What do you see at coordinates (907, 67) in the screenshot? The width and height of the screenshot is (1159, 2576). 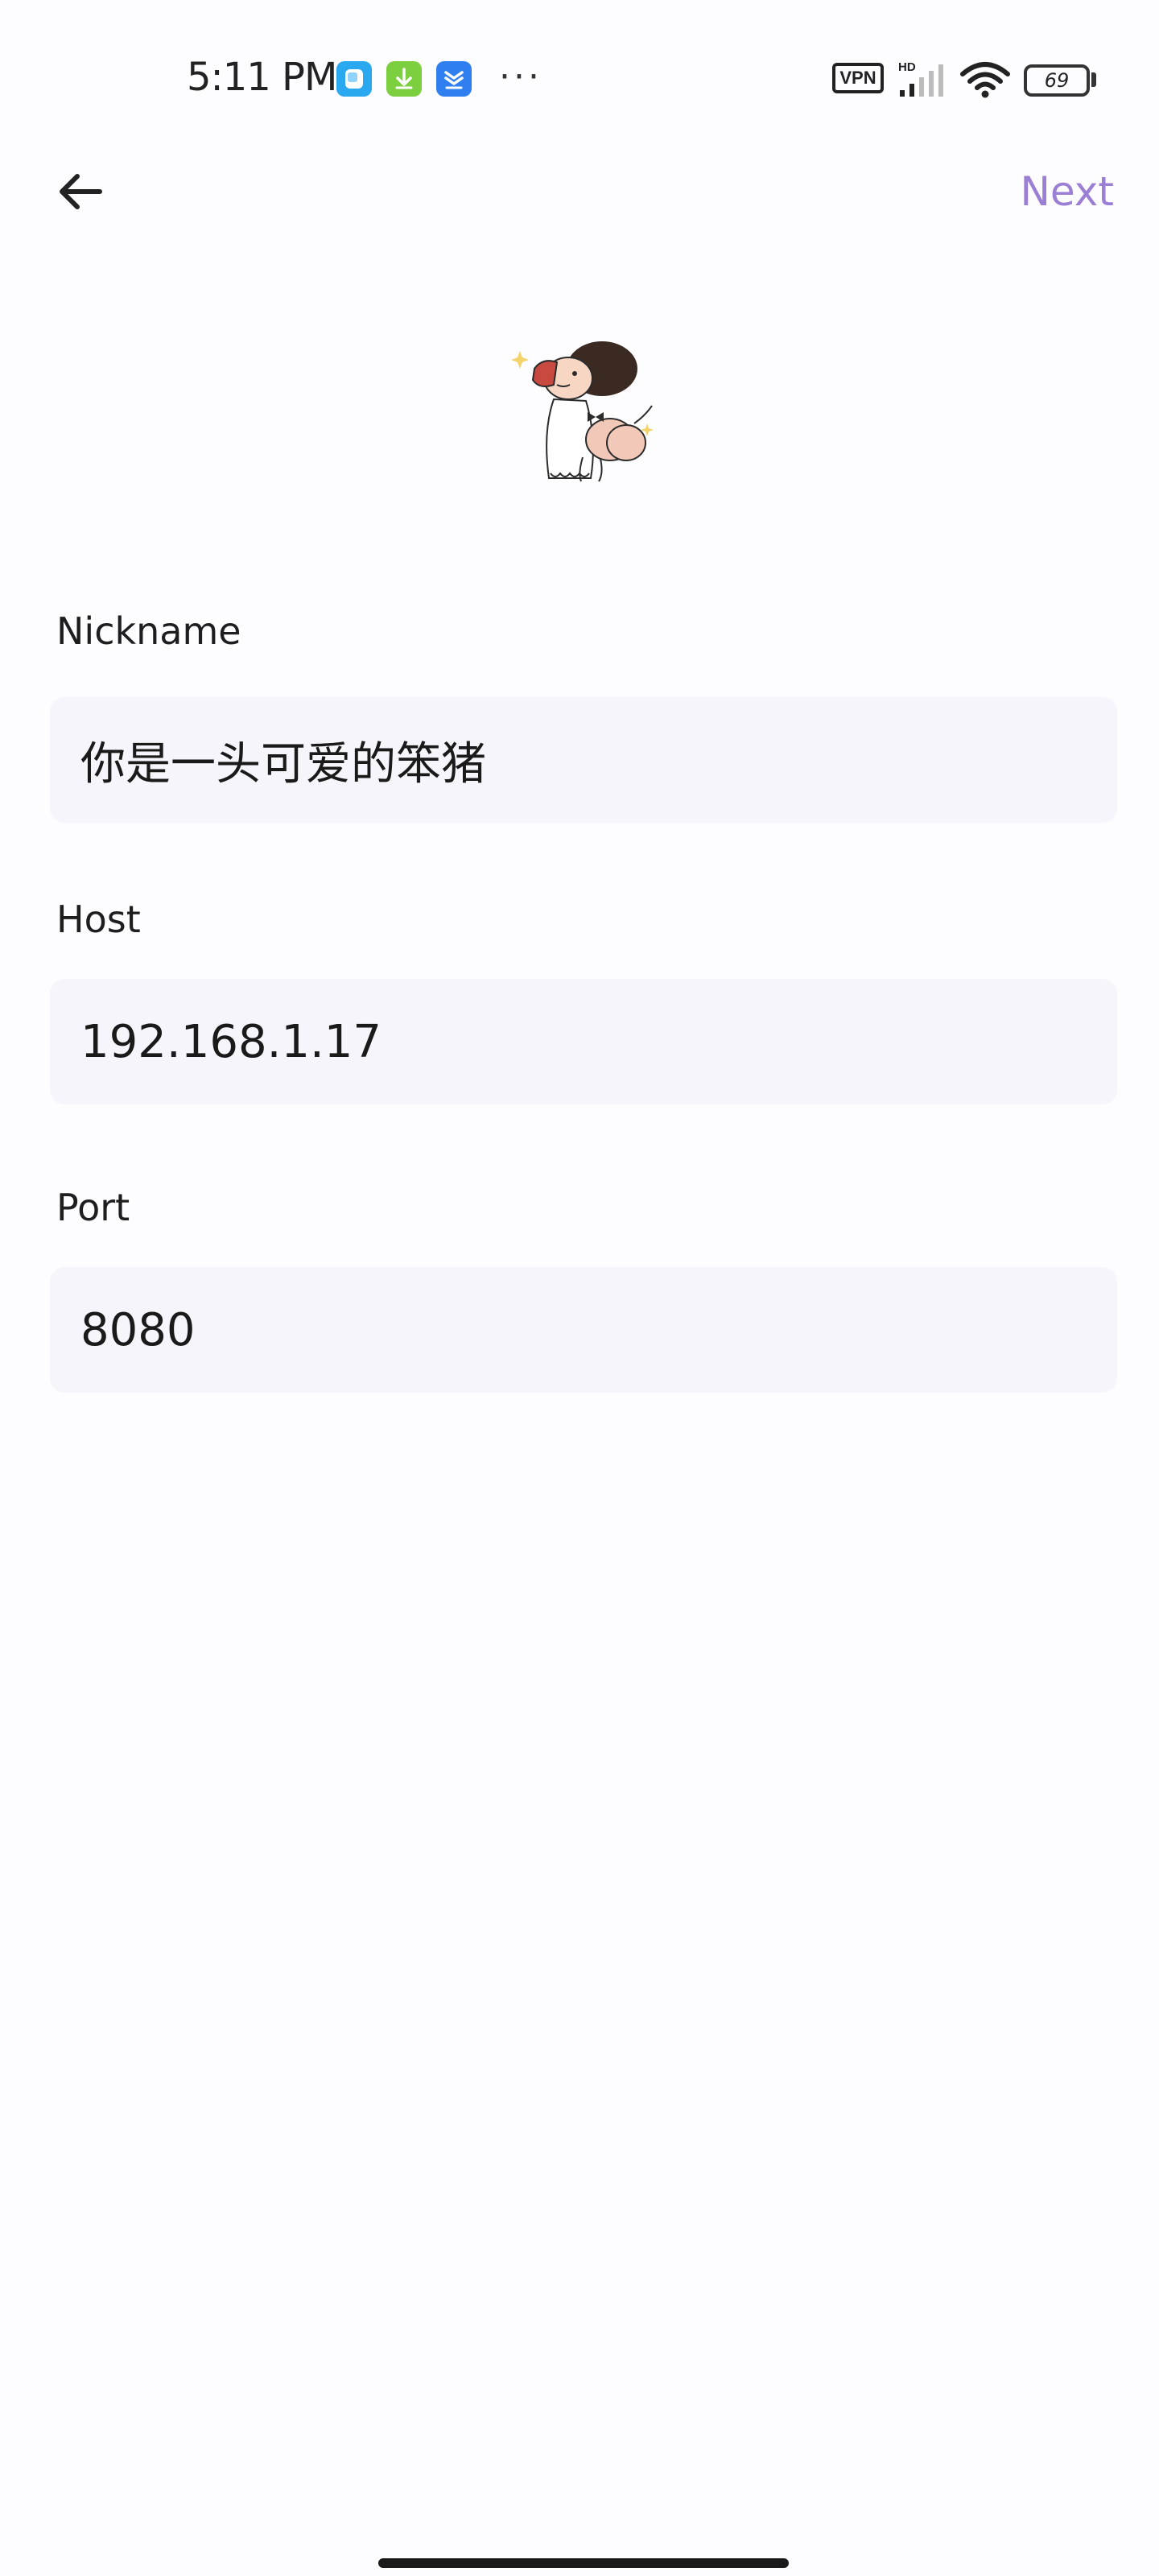 I see `network-type-label: HD` at bounding box center [907, 67].